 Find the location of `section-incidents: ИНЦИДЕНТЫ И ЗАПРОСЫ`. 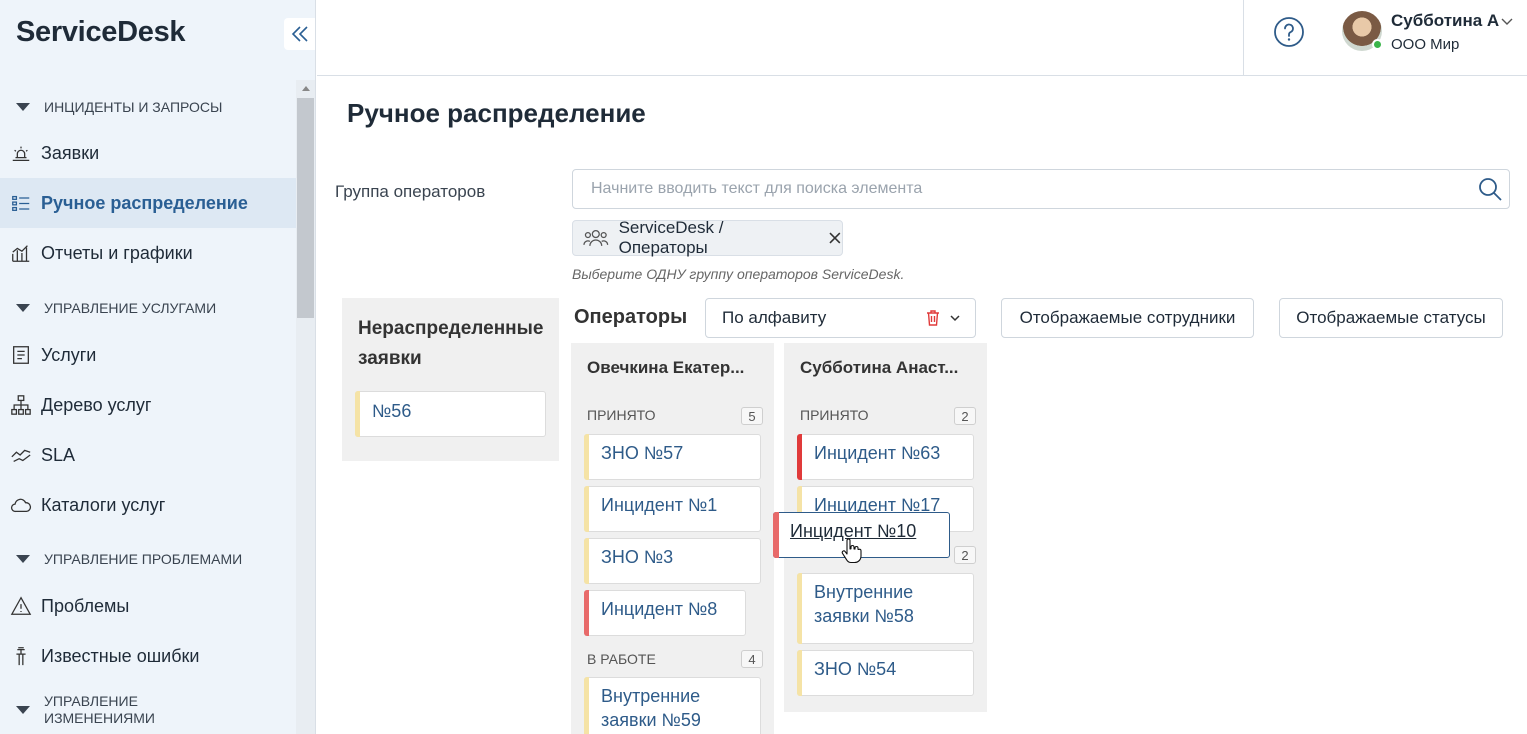

section-incidents: ИНЦИДЕНТЫ И ЗАПРОСЫ is located at coordinates (148, 107).